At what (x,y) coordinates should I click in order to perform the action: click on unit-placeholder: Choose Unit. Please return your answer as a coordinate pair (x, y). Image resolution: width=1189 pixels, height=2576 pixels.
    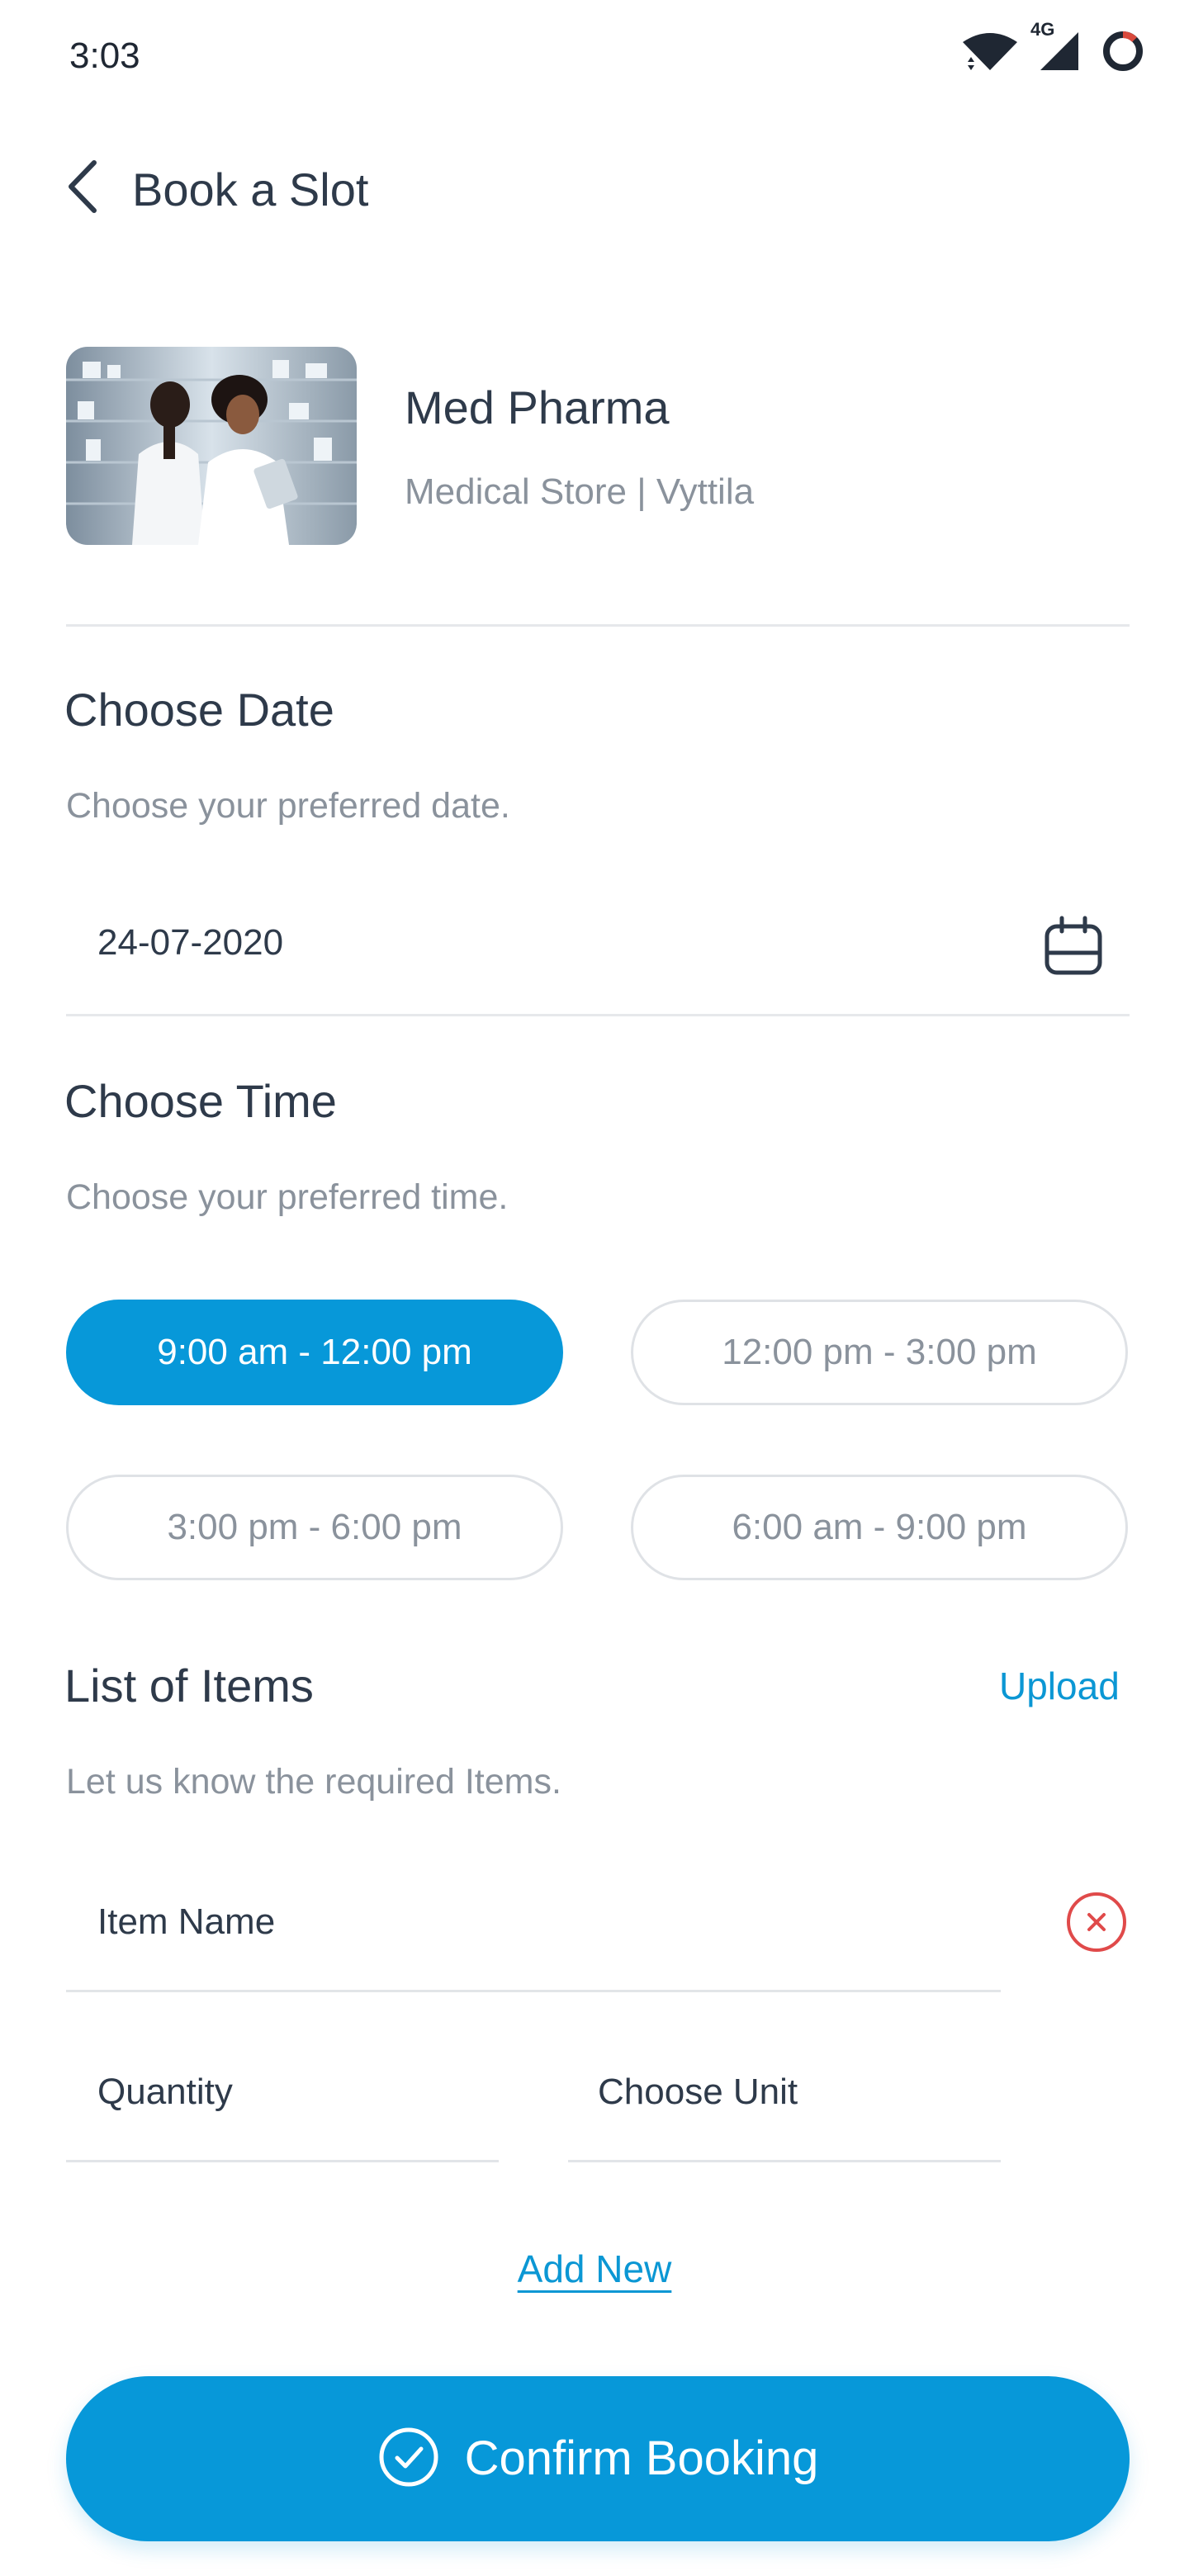
    Looking at the image, I should click on (698, 2092).